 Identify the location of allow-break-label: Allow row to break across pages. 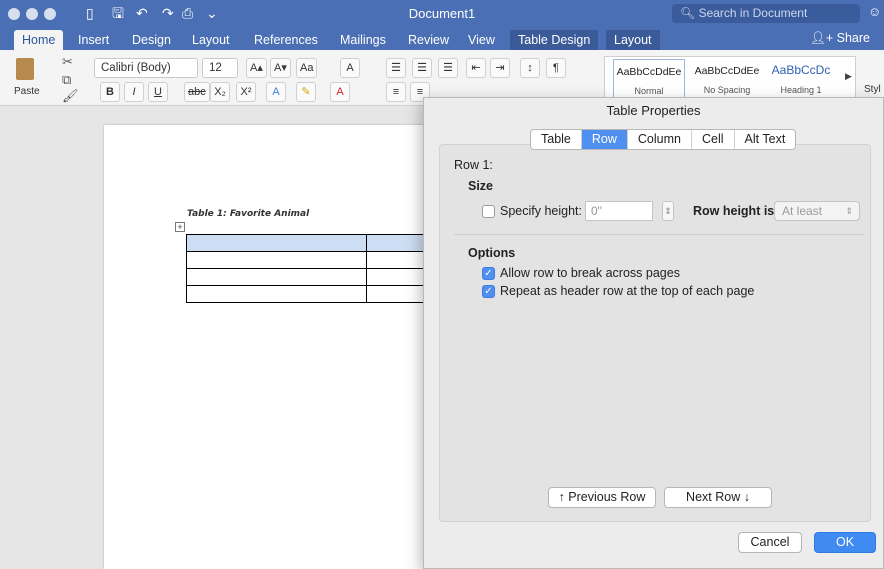
(590, 273).